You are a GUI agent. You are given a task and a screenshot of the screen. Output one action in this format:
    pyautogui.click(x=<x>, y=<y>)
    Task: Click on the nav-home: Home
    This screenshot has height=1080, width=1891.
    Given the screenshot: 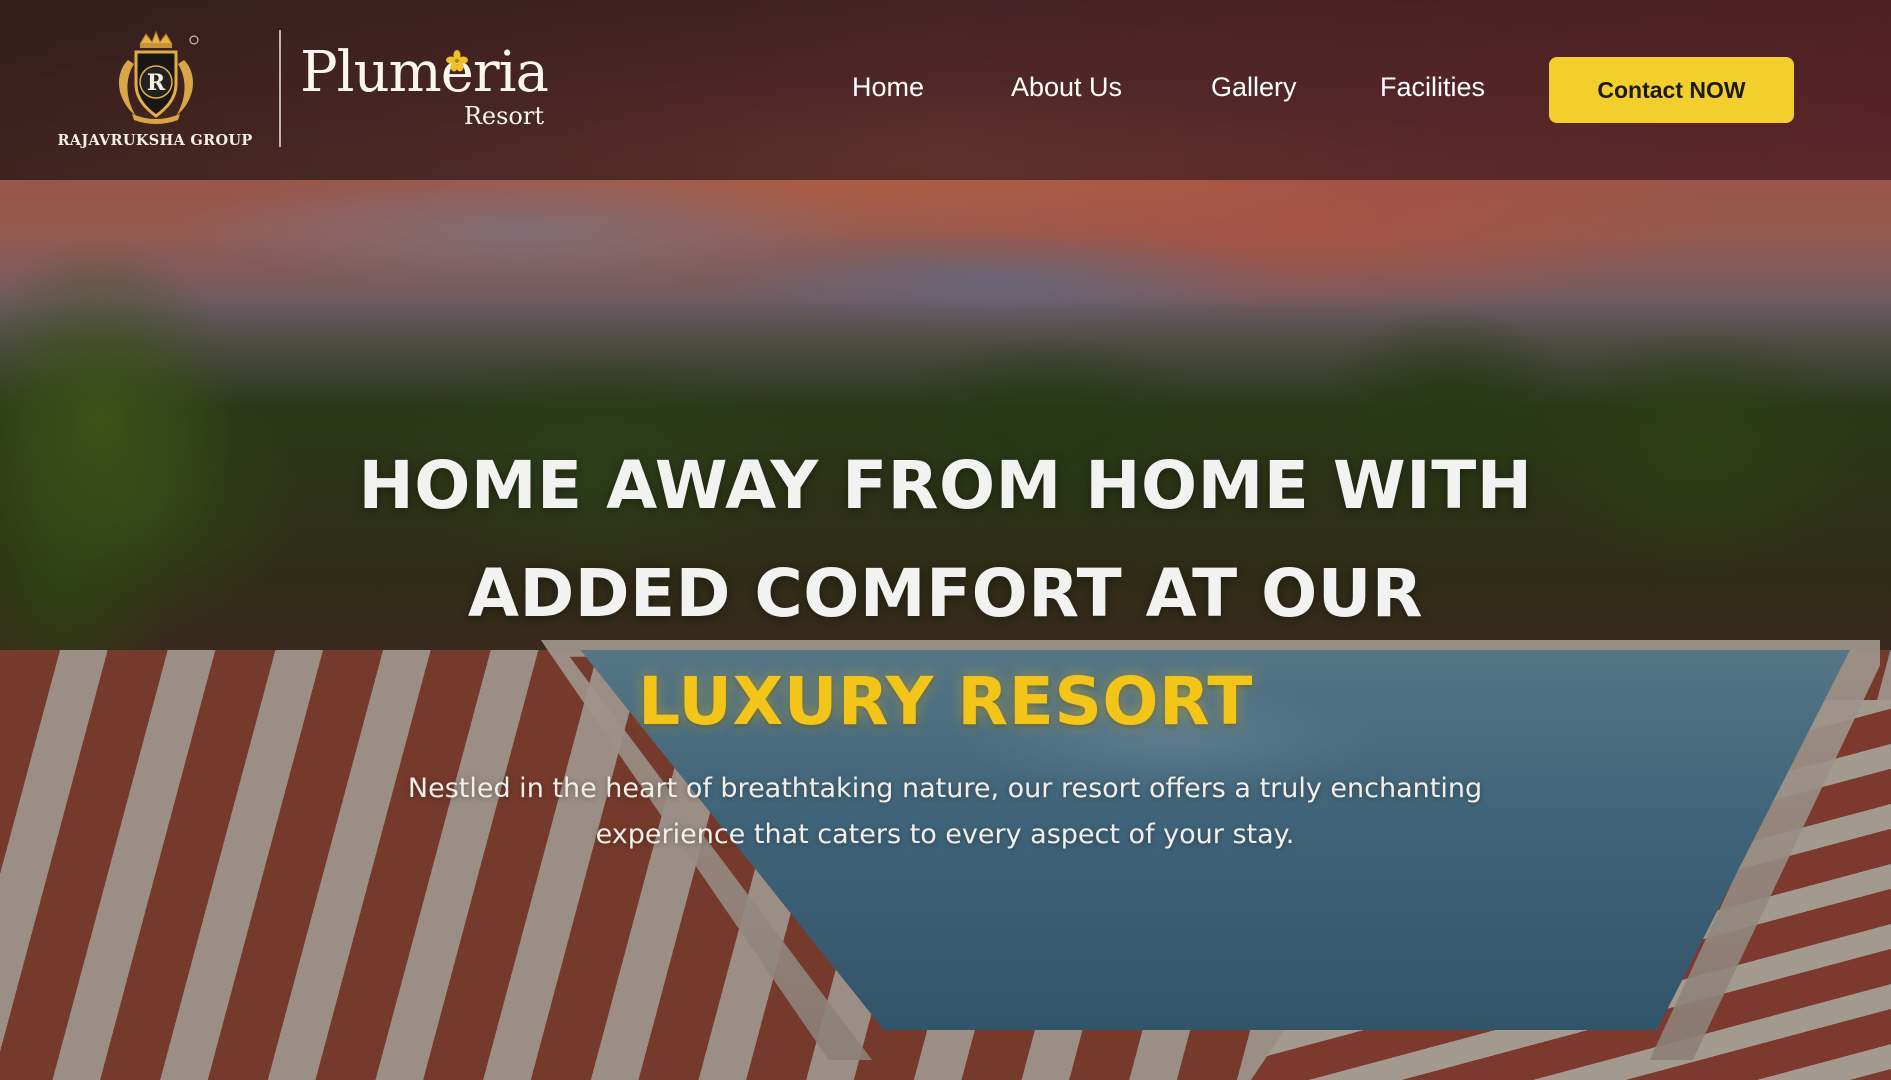 What is the action you would take?
    pyautogui.click(x=888, y=87)
    